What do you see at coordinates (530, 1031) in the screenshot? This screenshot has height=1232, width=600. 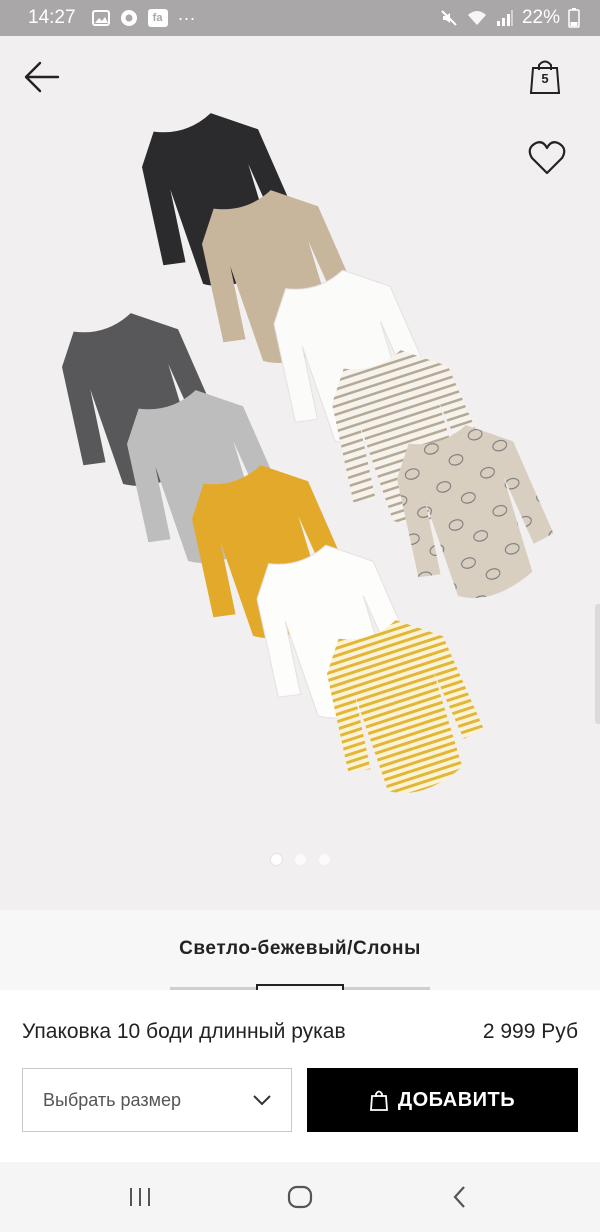 I see `product-price: 2 999 Руб` at bounding box center [530, 1031].